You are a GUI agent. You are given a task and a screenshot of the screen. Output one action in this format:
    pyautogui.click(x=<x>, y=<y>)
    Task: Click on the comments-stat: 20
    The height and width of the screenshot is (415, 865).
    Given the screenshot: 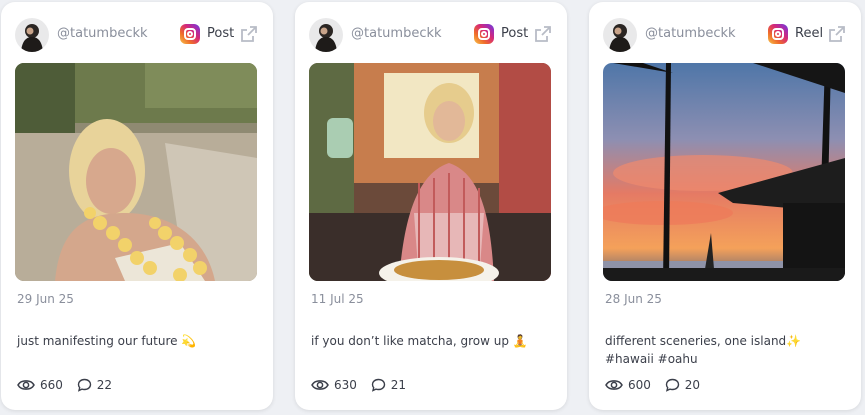 What is the action you would take?
    pyautogui.click(x=682, y=385)
    